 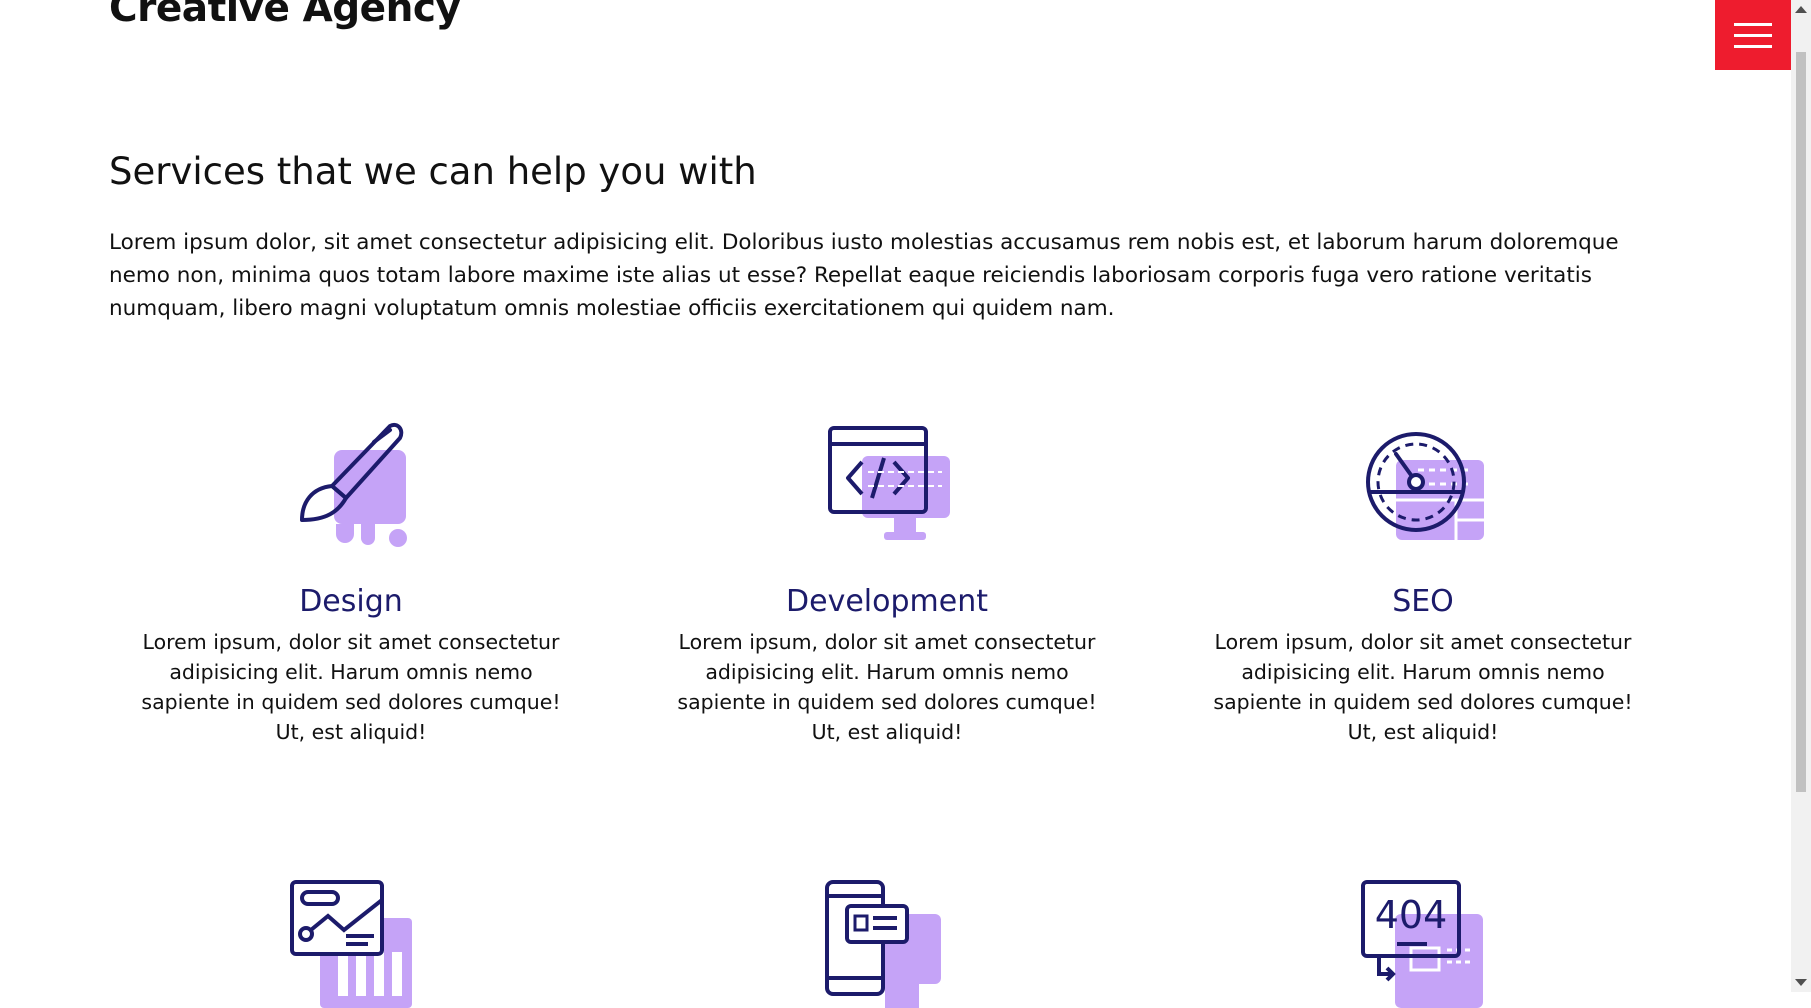 What do you see at coordinates (1422, 944) in the screenshot?
I see `error-404-icon: 404` at bounding box center [1422, 944].